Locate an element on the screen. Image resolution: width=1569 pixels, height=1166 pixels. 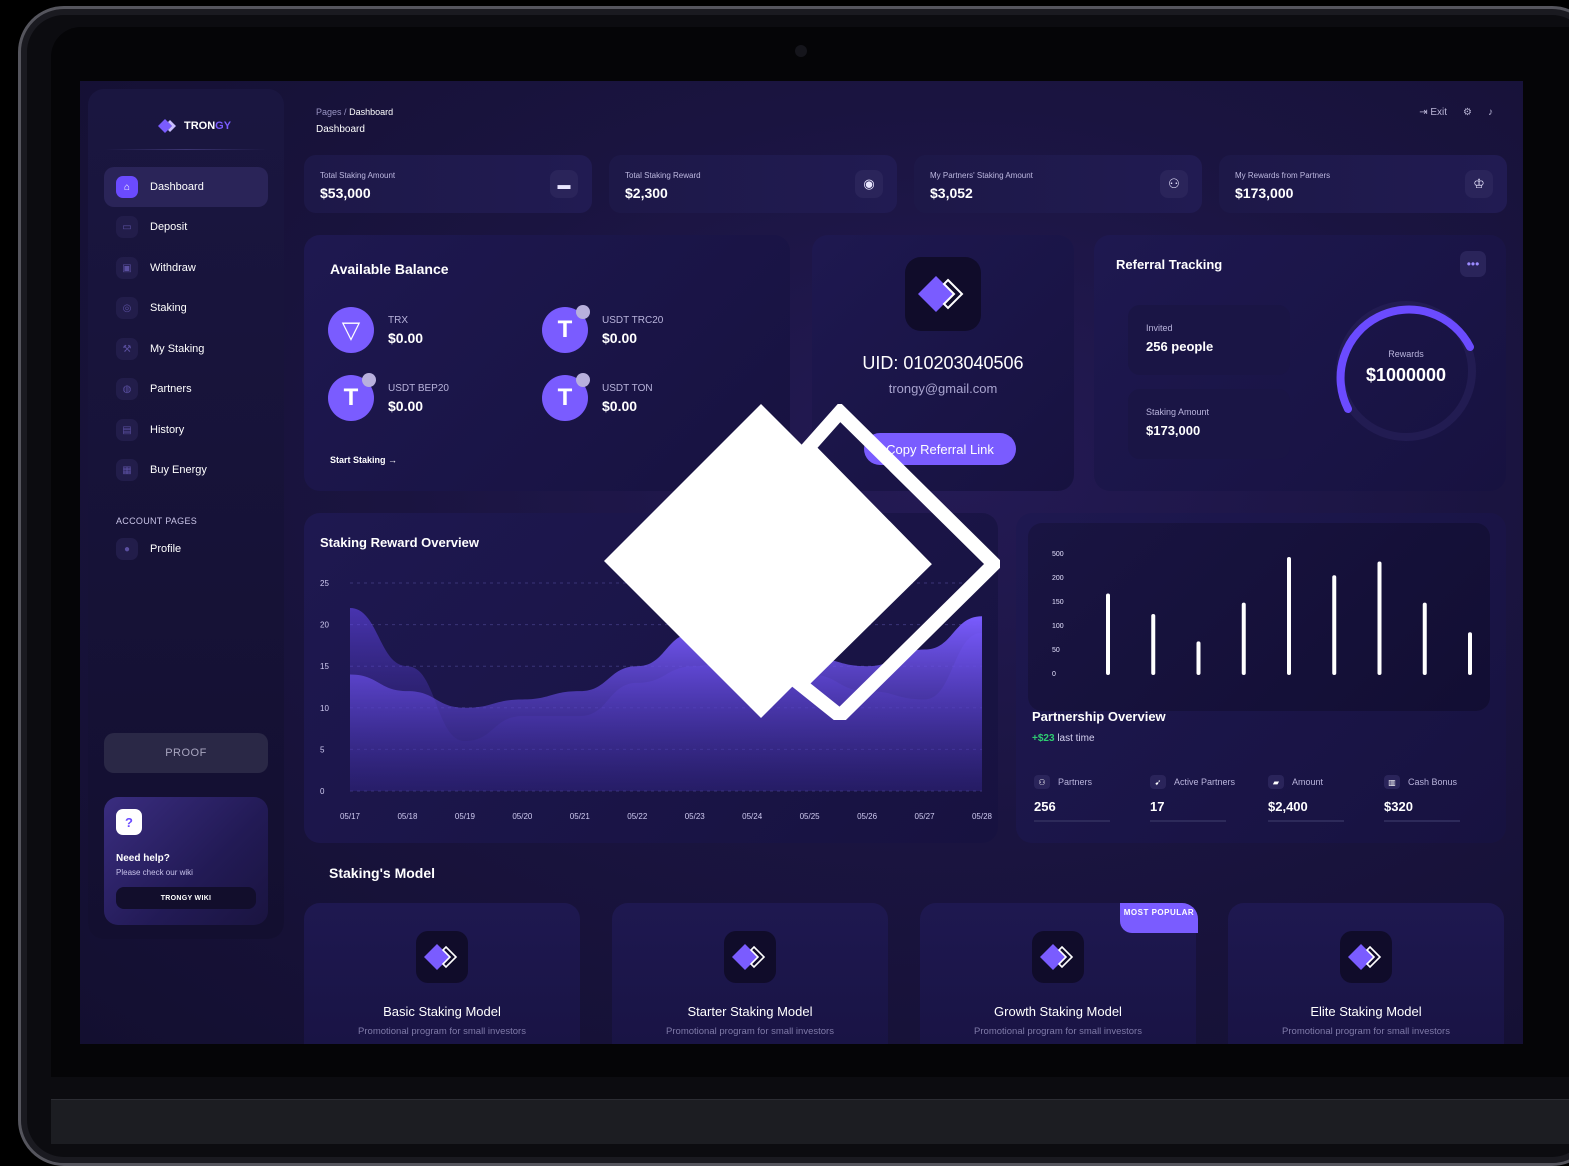
header-actions: ⇥ Exit ⚙ ♪ is located at coordinates (1456, 112).